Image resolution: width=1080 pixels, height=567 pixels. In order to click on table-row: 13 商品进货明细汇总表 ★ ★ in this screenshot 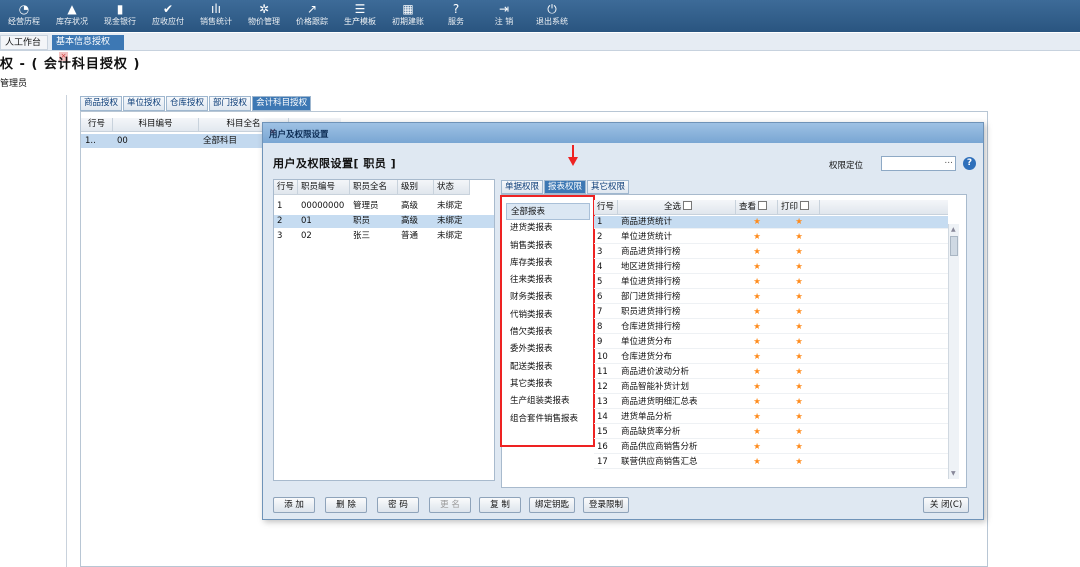, I will do `click(771, 402)`.